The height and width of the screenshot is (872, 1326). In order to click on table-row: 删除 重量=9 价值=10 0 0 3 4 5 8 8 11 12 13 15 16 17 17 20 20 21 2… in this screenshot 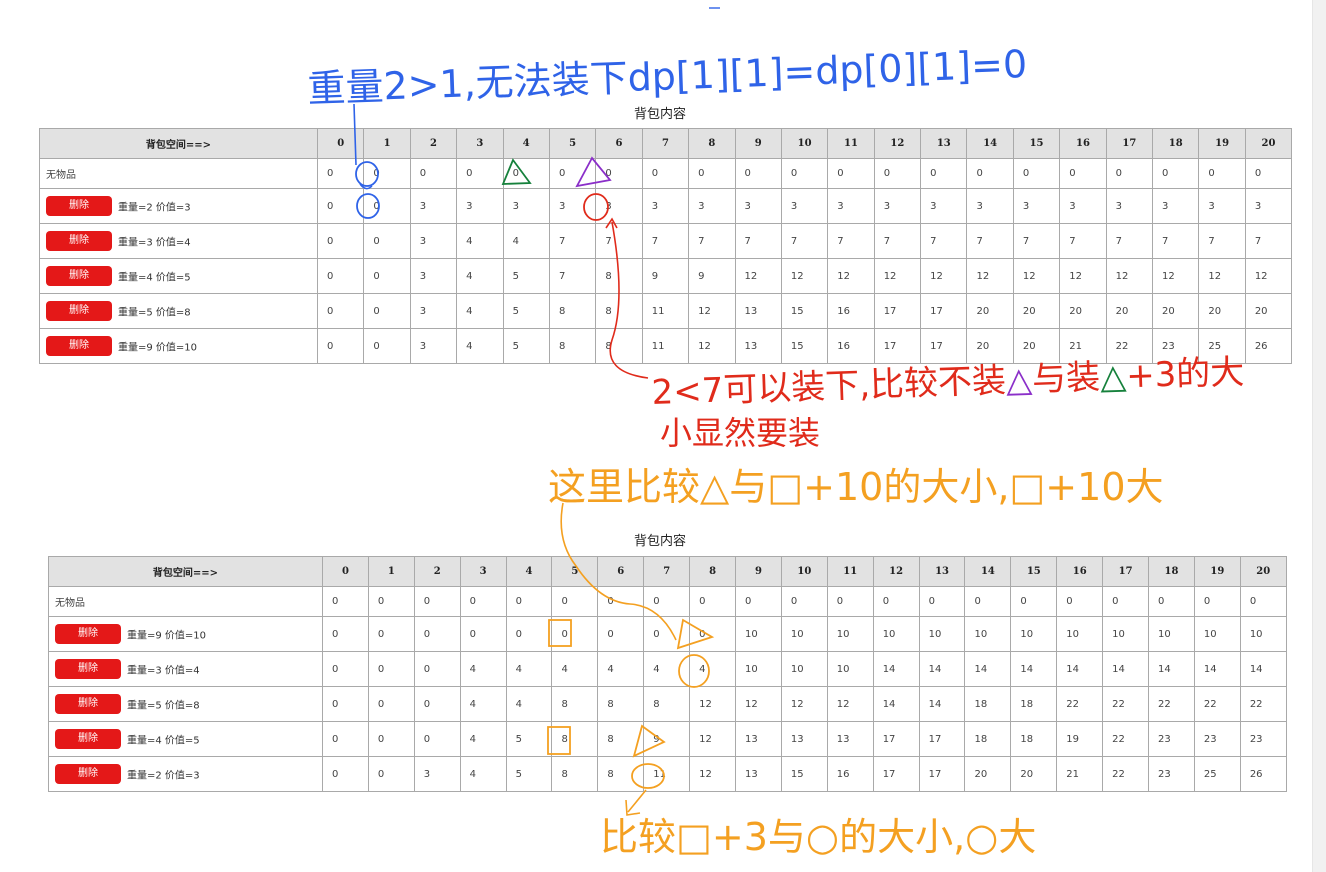, I will do `click(666, 346)`.